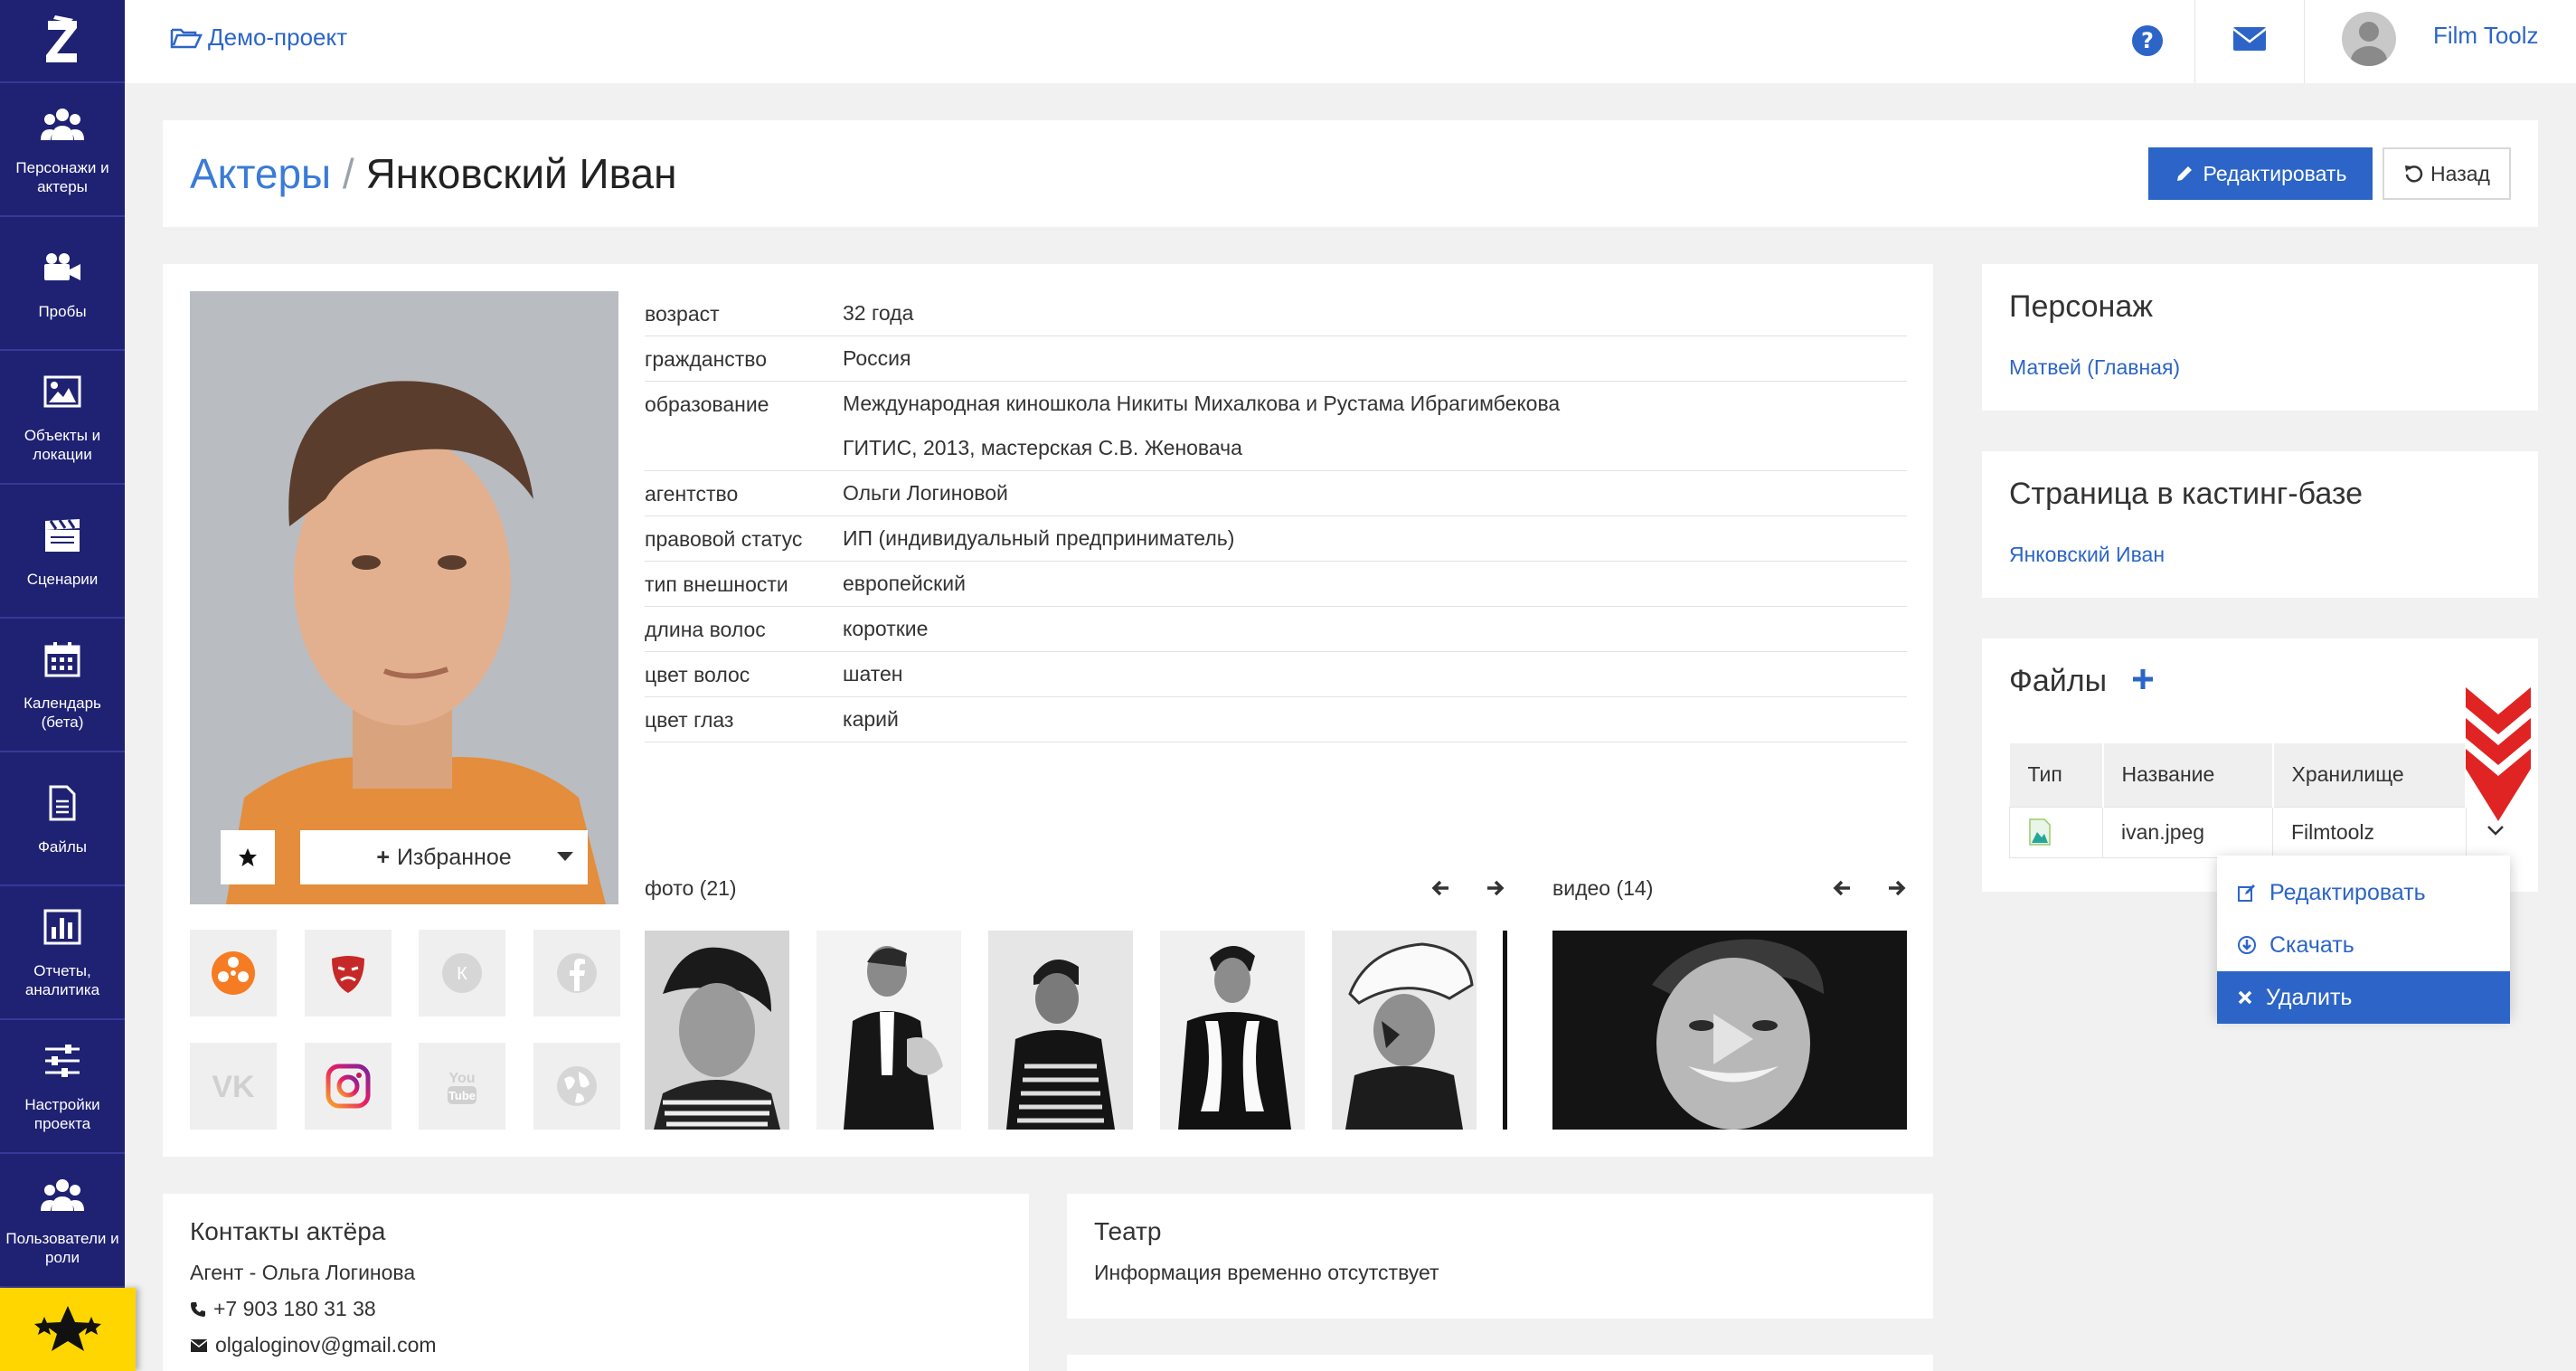 Image resolution: width=2576 pixels, height=1371 pixels. I want to click on instagram-link, so click(348, 1086).